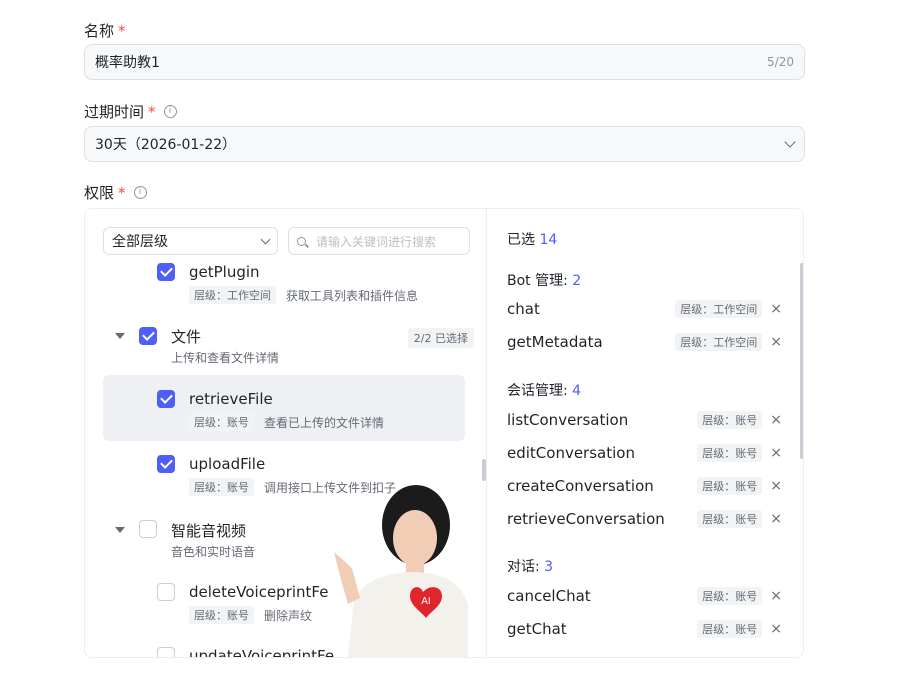 This screenshot has width=909, height=679. Describe the element at coordinates (288, 615) in the screenshot. I see `permission-desc: 删除声纹` at that location.